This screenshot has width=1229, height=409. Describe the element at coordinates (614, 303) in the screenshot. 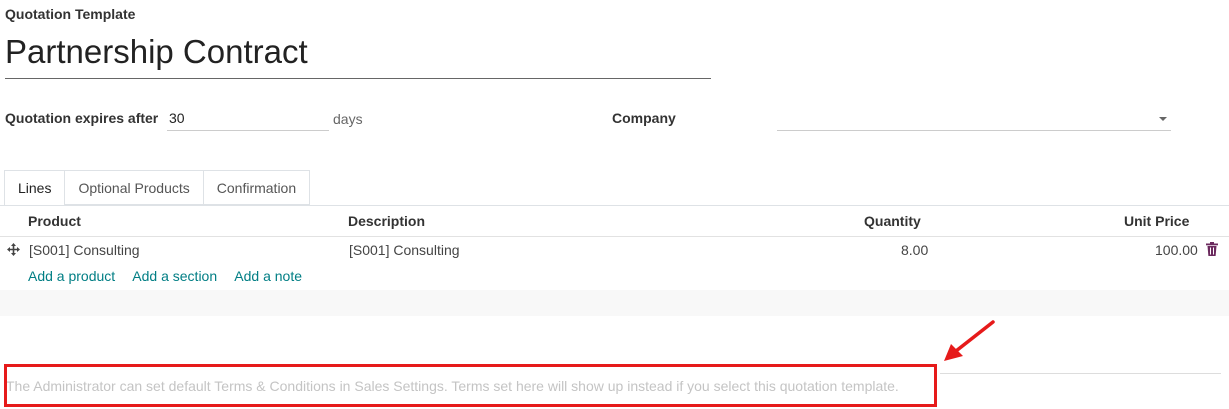

I see `empty-row` at that location.